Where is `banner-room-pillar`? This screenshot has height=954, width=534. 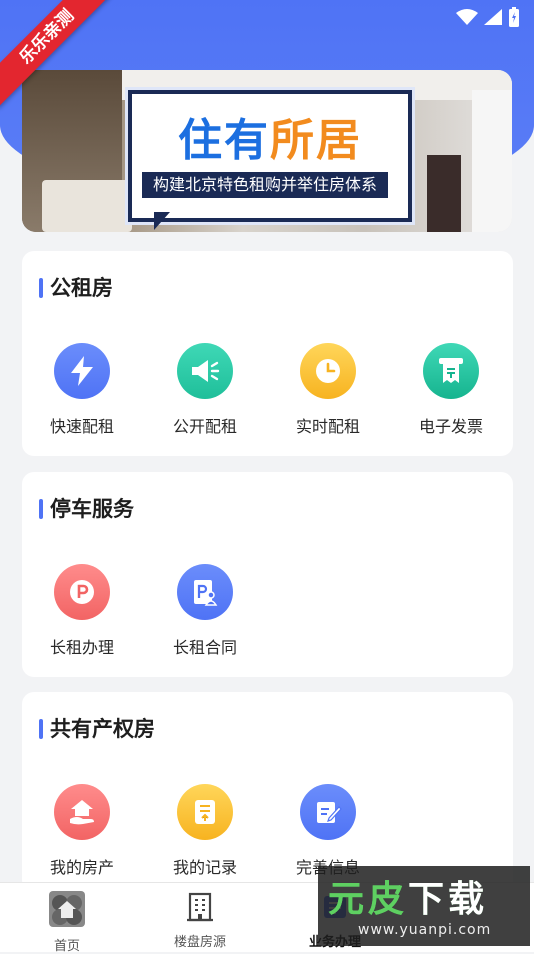 banner-room-pillar is located at coordinates (492, 161).